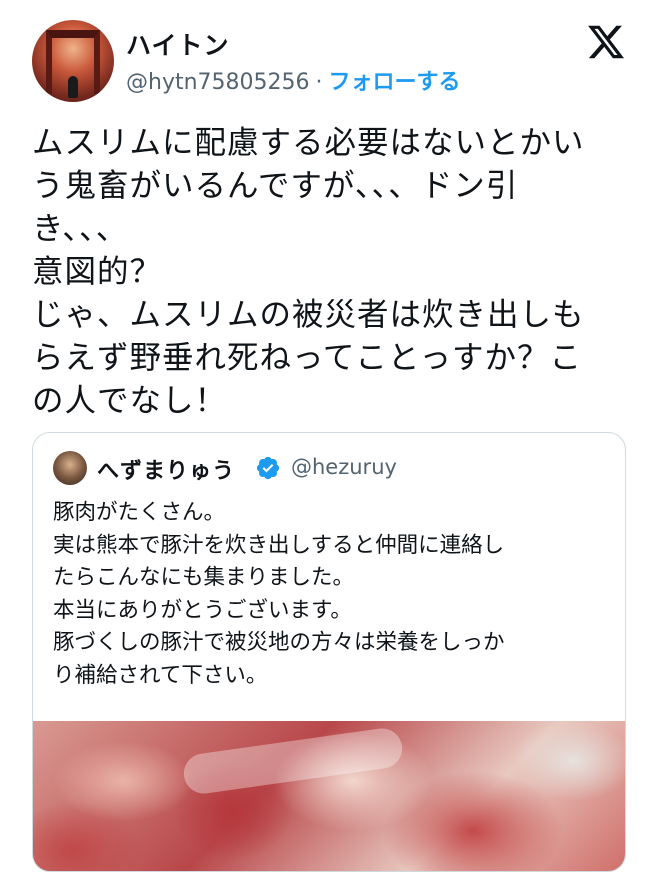 This screenshot has width=650, height=872. Describe the element at coordinates (73, 61) in the screenshot. I see `author-avatar` at that location.